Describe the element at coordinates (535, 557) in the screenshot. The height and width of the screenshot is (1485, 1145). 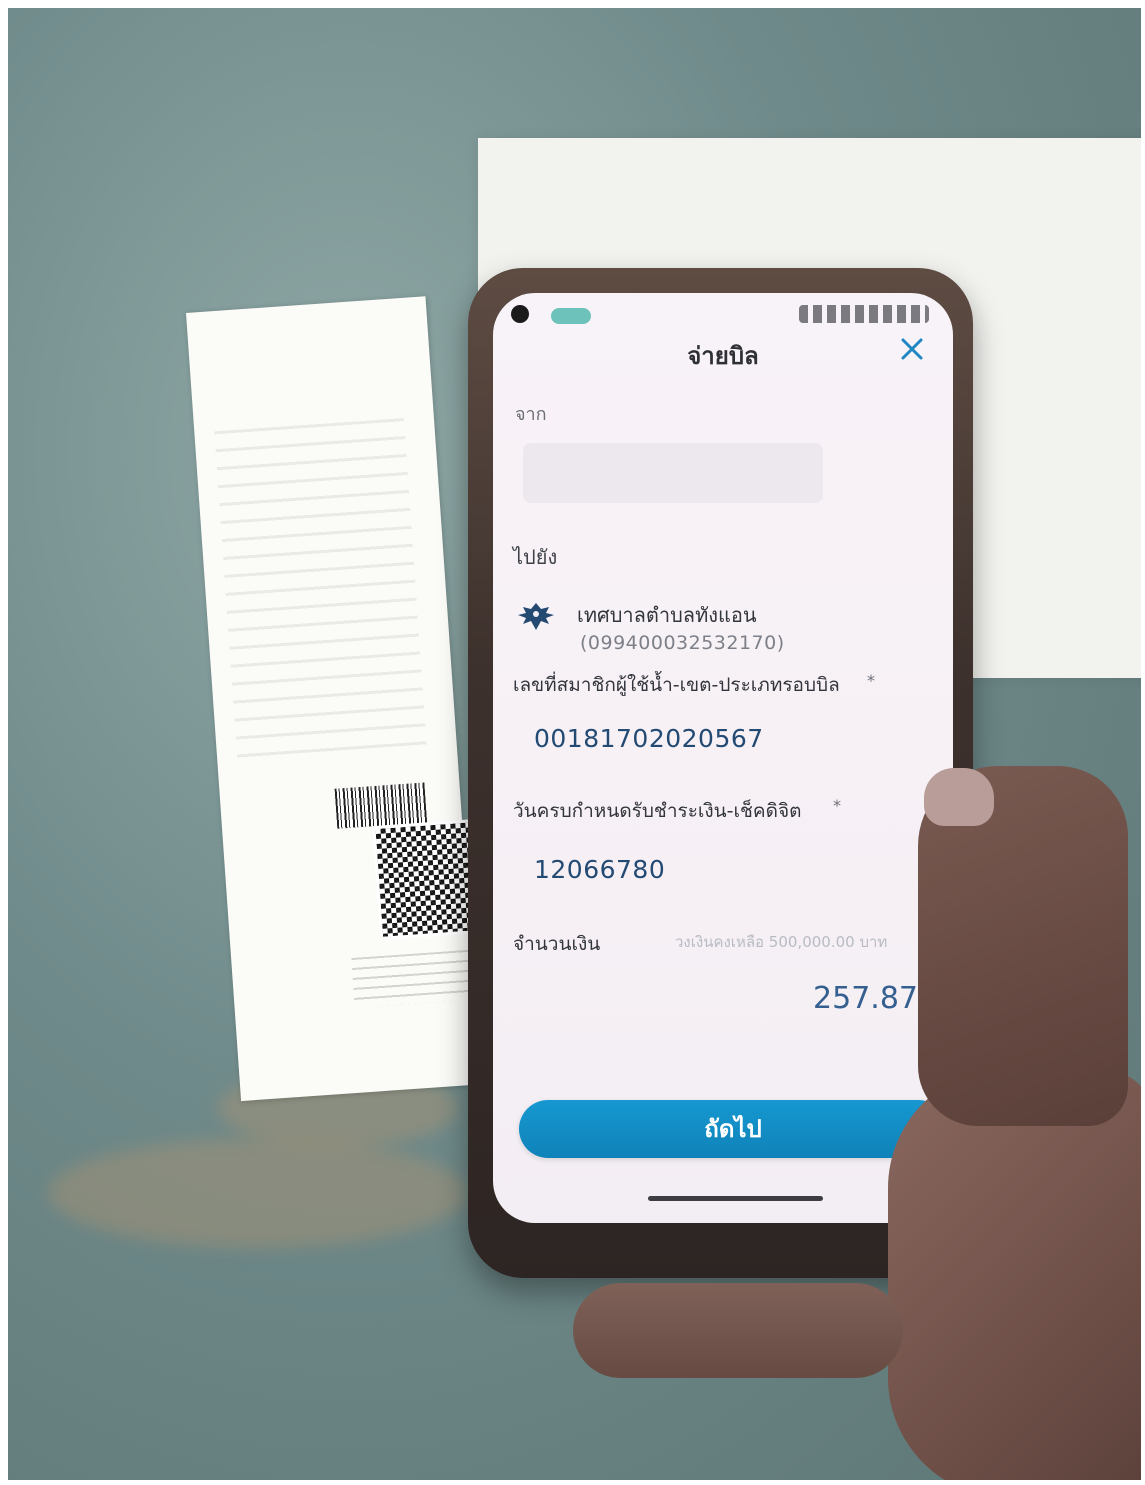
I see `to-label: ไปยัง` at that location.